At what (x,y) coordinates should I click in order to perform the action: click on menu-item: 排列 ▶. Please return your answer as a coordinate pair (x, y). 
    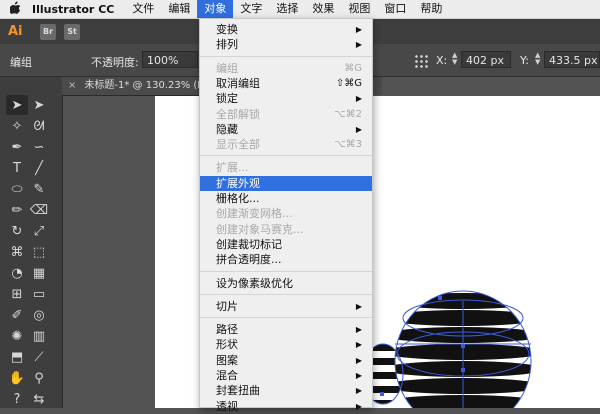
    Looking at the image, I should click on (286, 44).